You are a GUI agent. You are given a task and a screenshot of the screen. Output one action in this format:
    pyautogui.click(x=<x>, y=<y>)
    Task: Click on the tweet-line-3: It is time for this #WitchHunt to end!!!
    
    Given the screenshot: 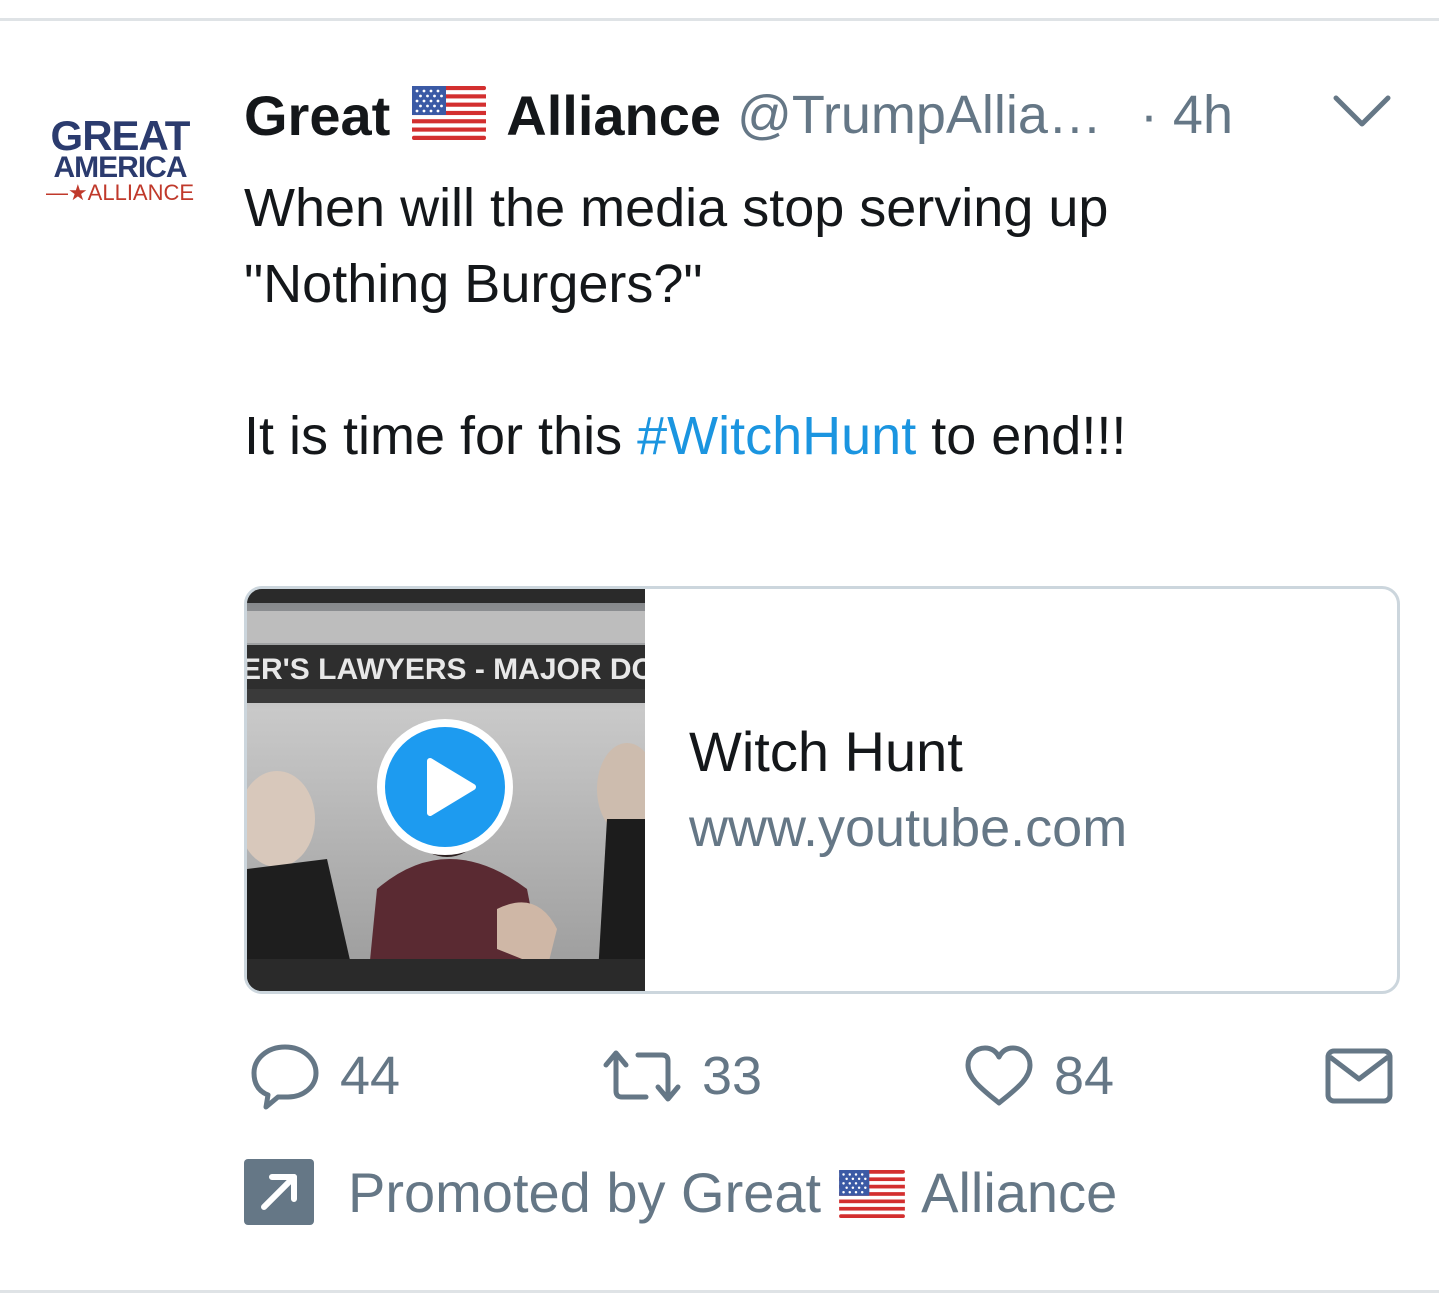 What is the action you would take?
    pyautogui.click(x=819, y=436)
    